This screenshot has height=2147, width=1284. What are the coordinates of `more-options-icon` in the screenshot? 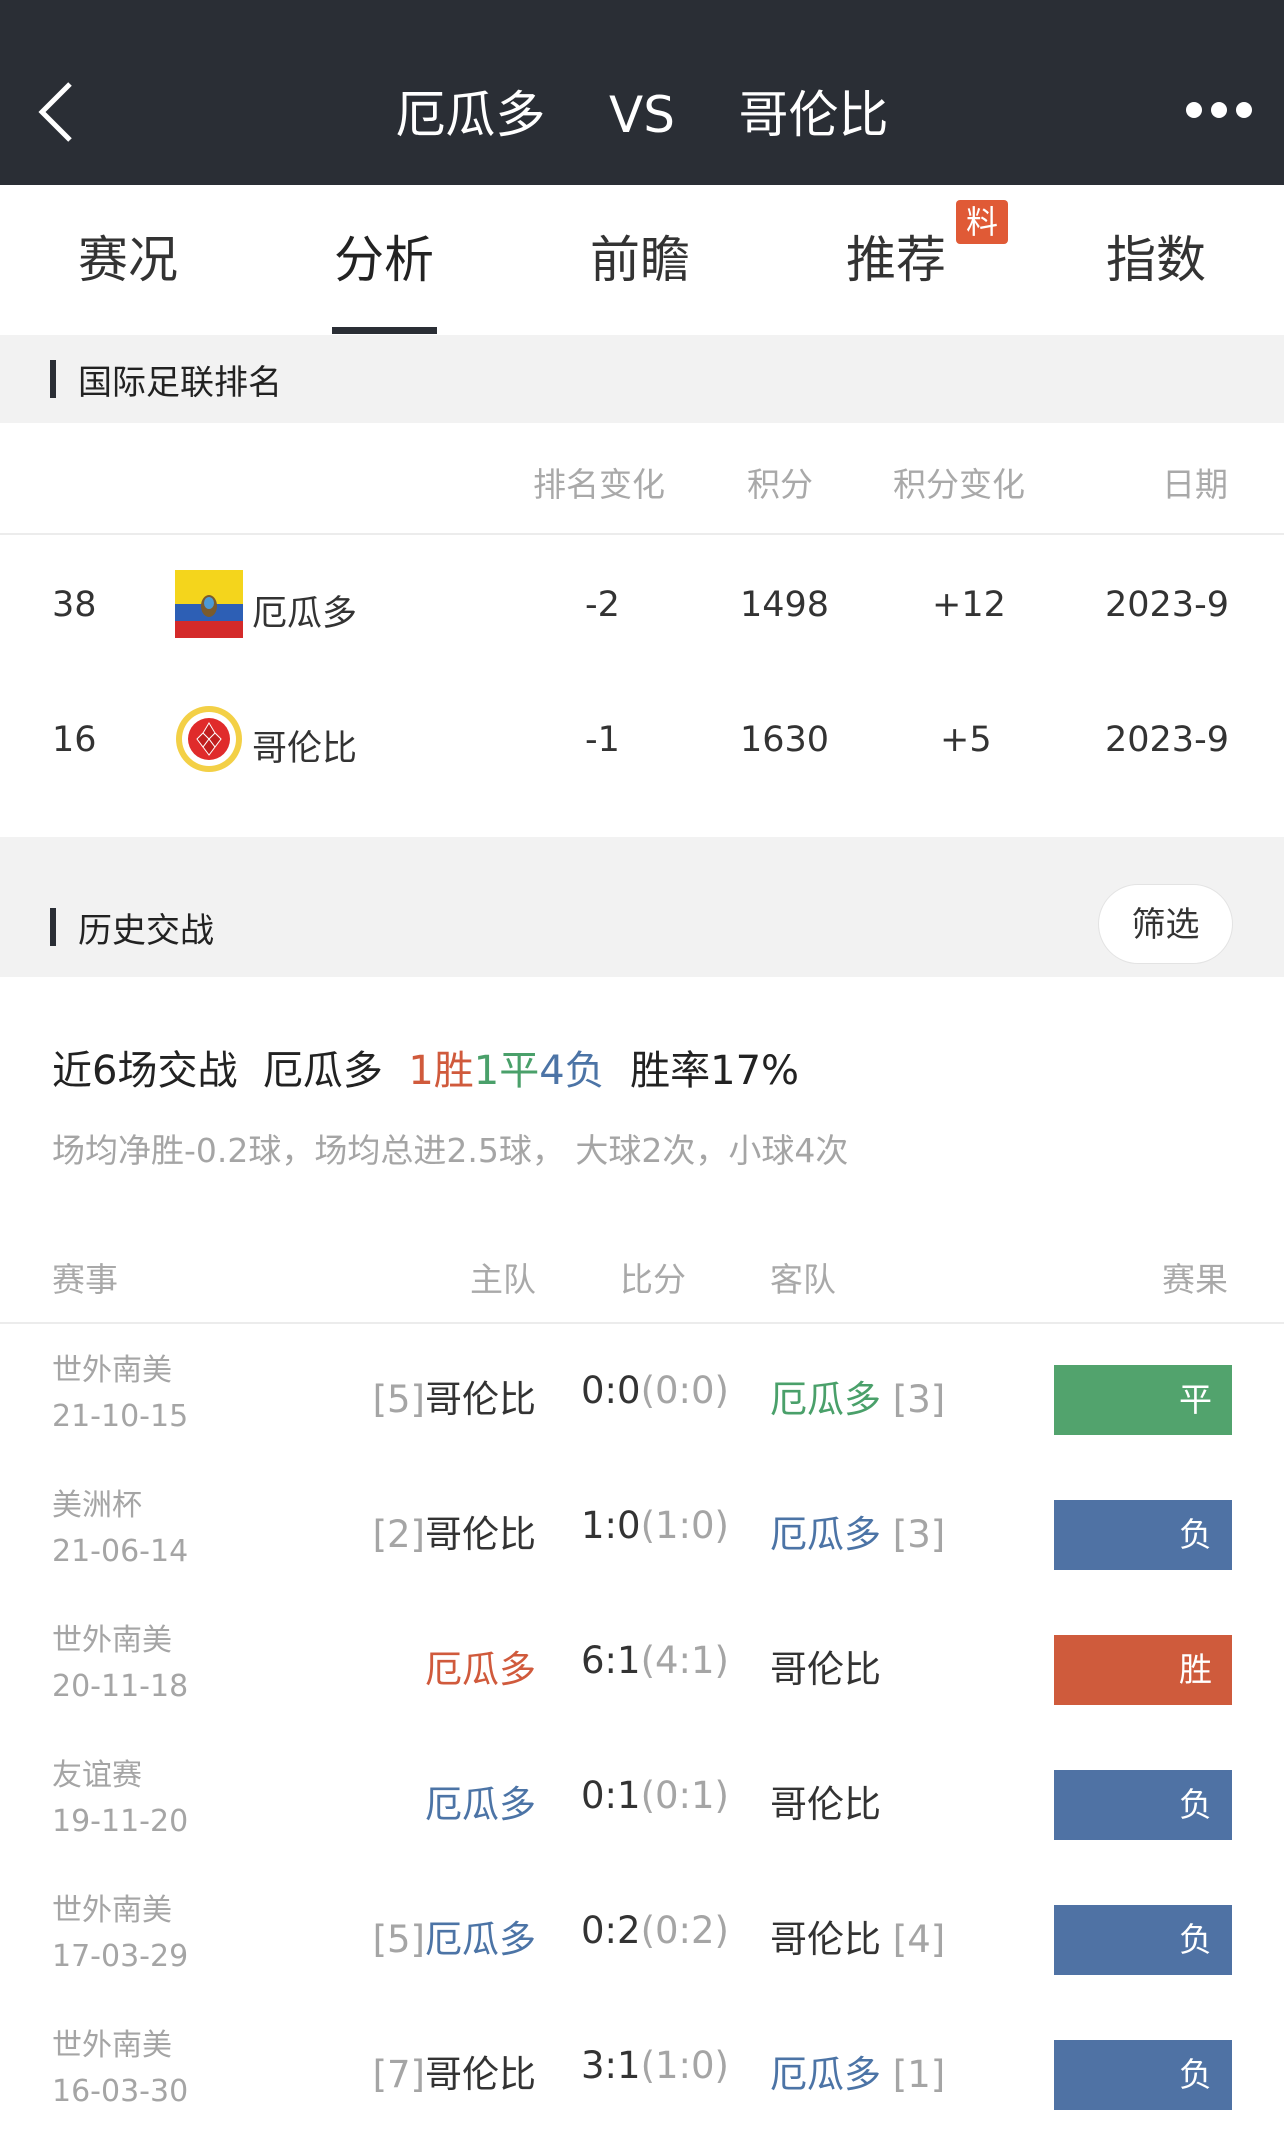 It's located at (1219, 110).